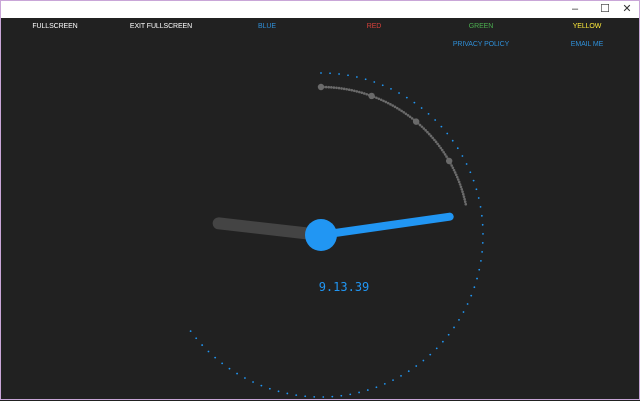  Describe the element at coordinates (321, 235) in the screenshot. I see `clock-hub` at that location.